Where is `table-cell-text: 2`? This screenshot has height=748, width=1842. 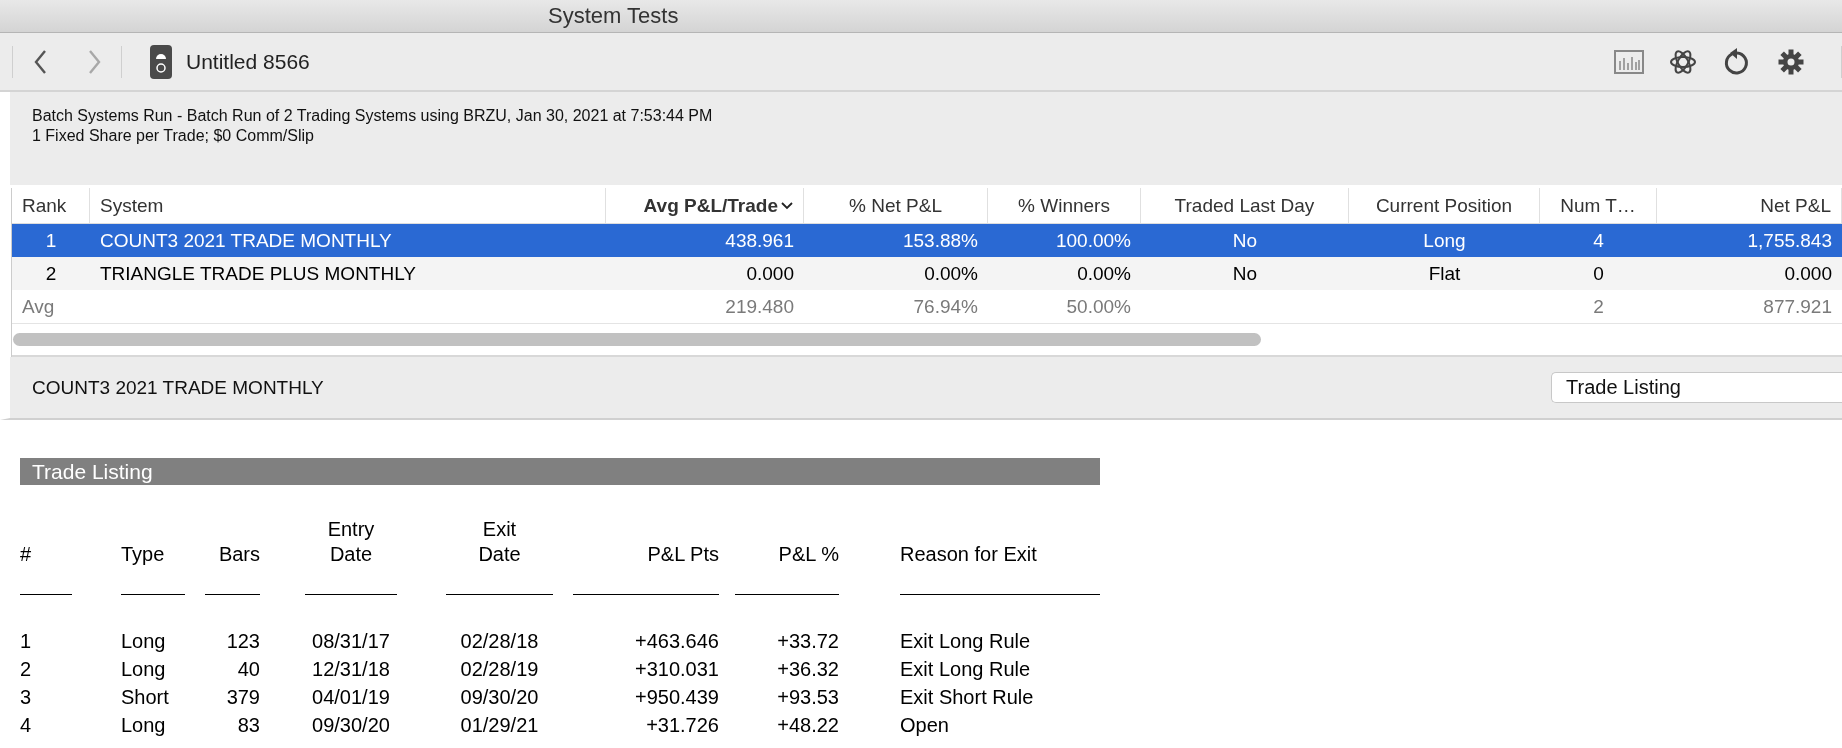 table-cell-text: 2 is located at coordinates (51, 273).